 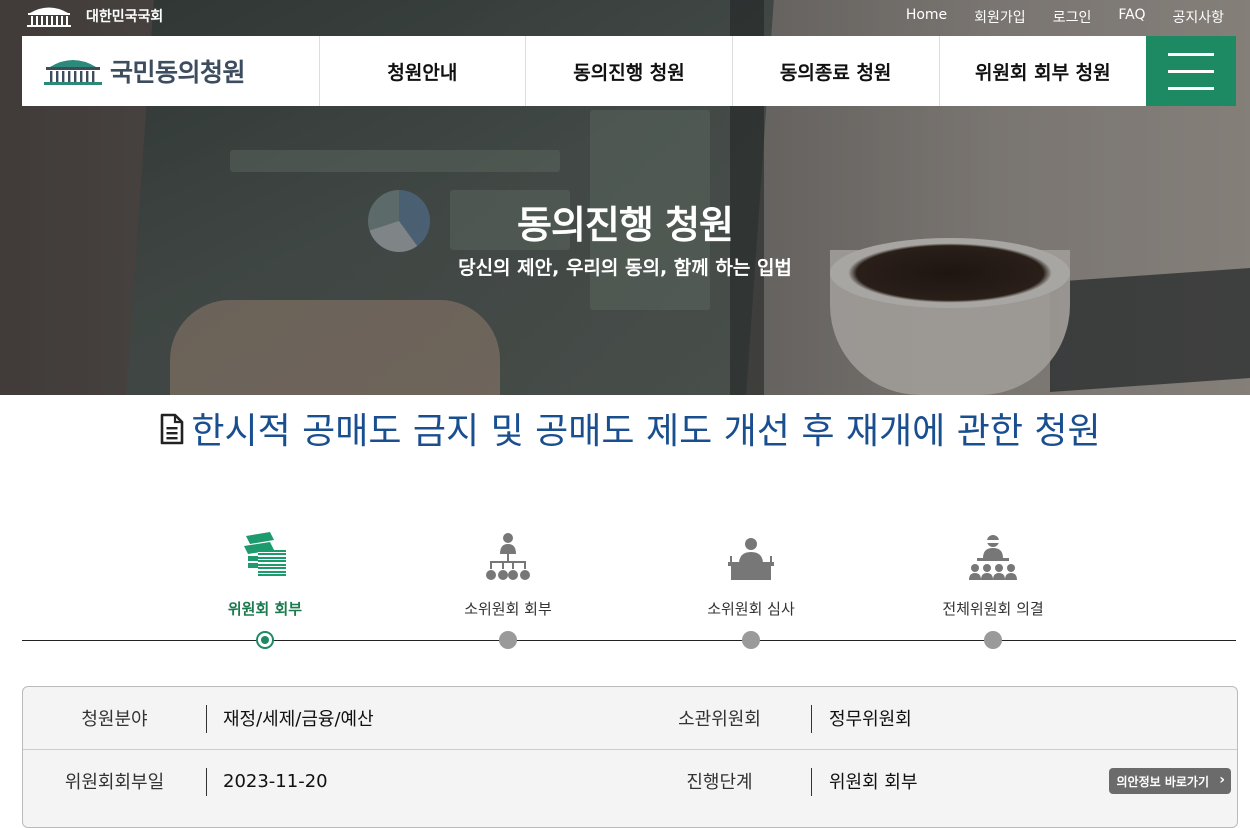 What do you see at coordinates (1163, 781) in the screenshot?
I see `bill-info-button-label: 의안정보 바로가기` at bounding box center [1163, 781].